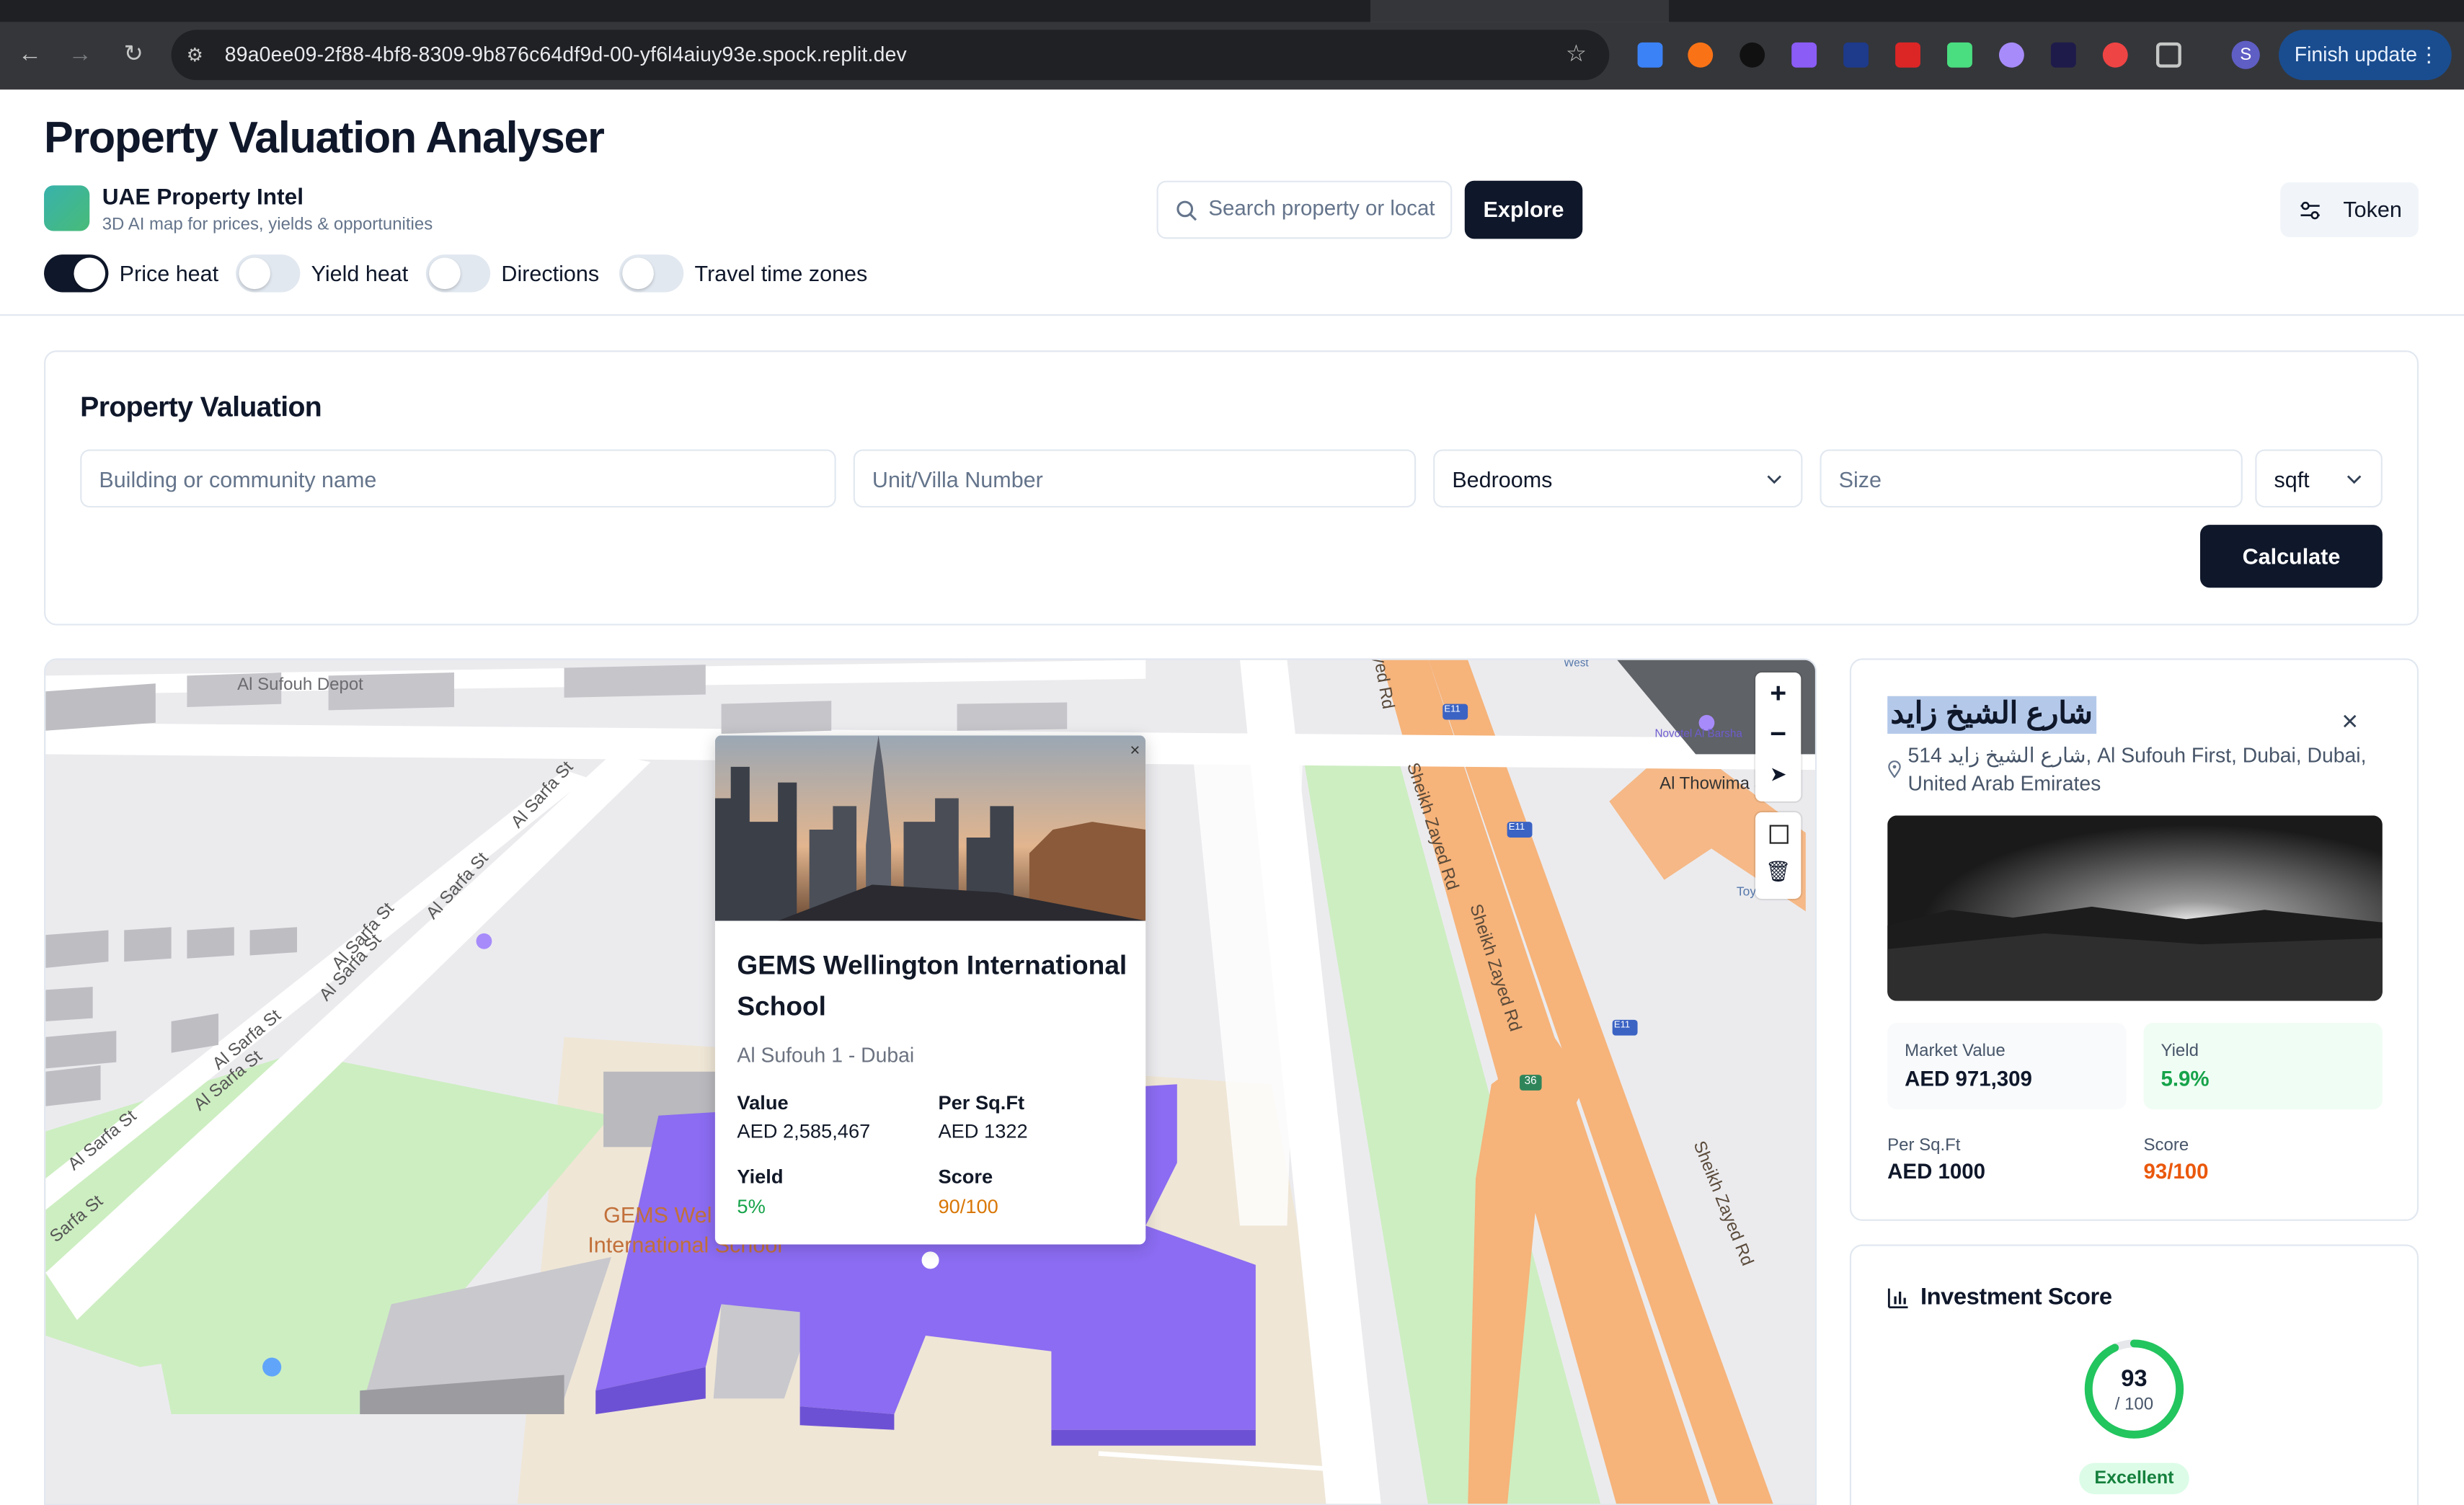 The height and width of the screenshot is (1505, 2464). What do you see at coordinates (300, 685) in the screenshot?
I see `map-label: Al Sufouh Depot` at bounding box center [300, 685].